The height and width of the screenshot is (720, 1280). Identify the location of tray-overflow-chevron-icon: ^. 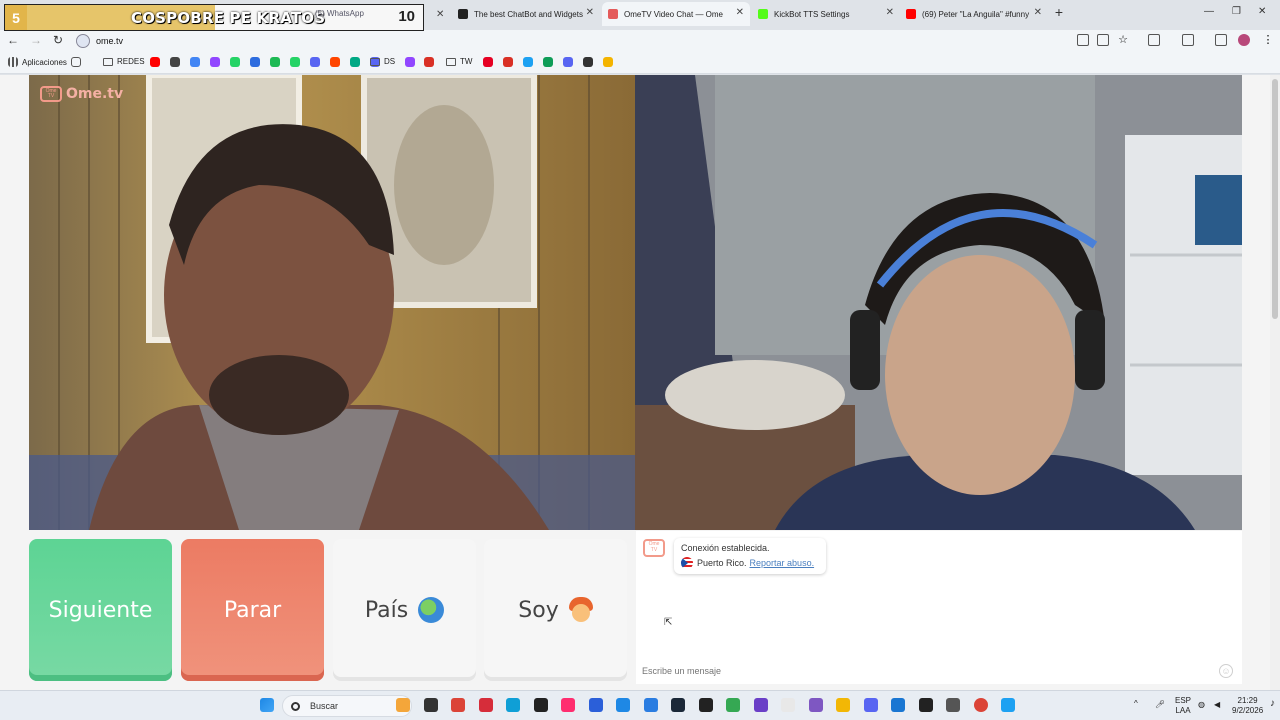
(1136, 704).